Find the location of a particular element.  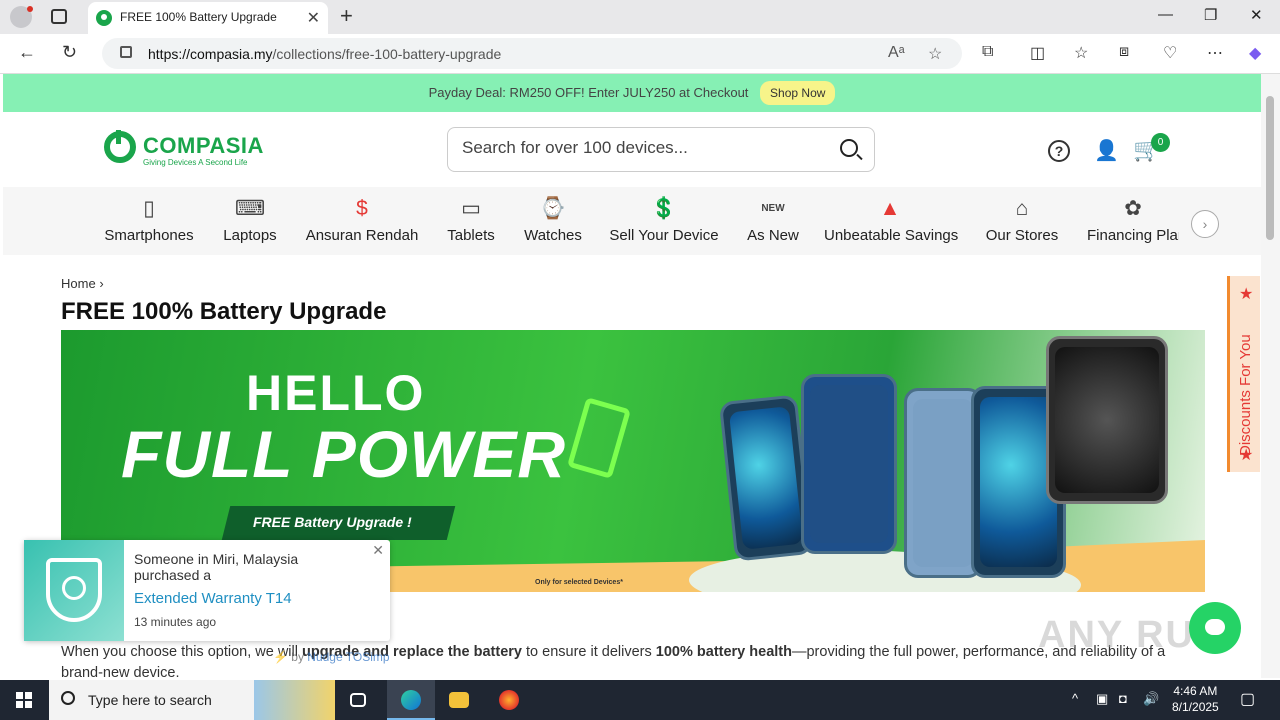

laptop-icon: ⌨ is located at coordinates (250, 208).